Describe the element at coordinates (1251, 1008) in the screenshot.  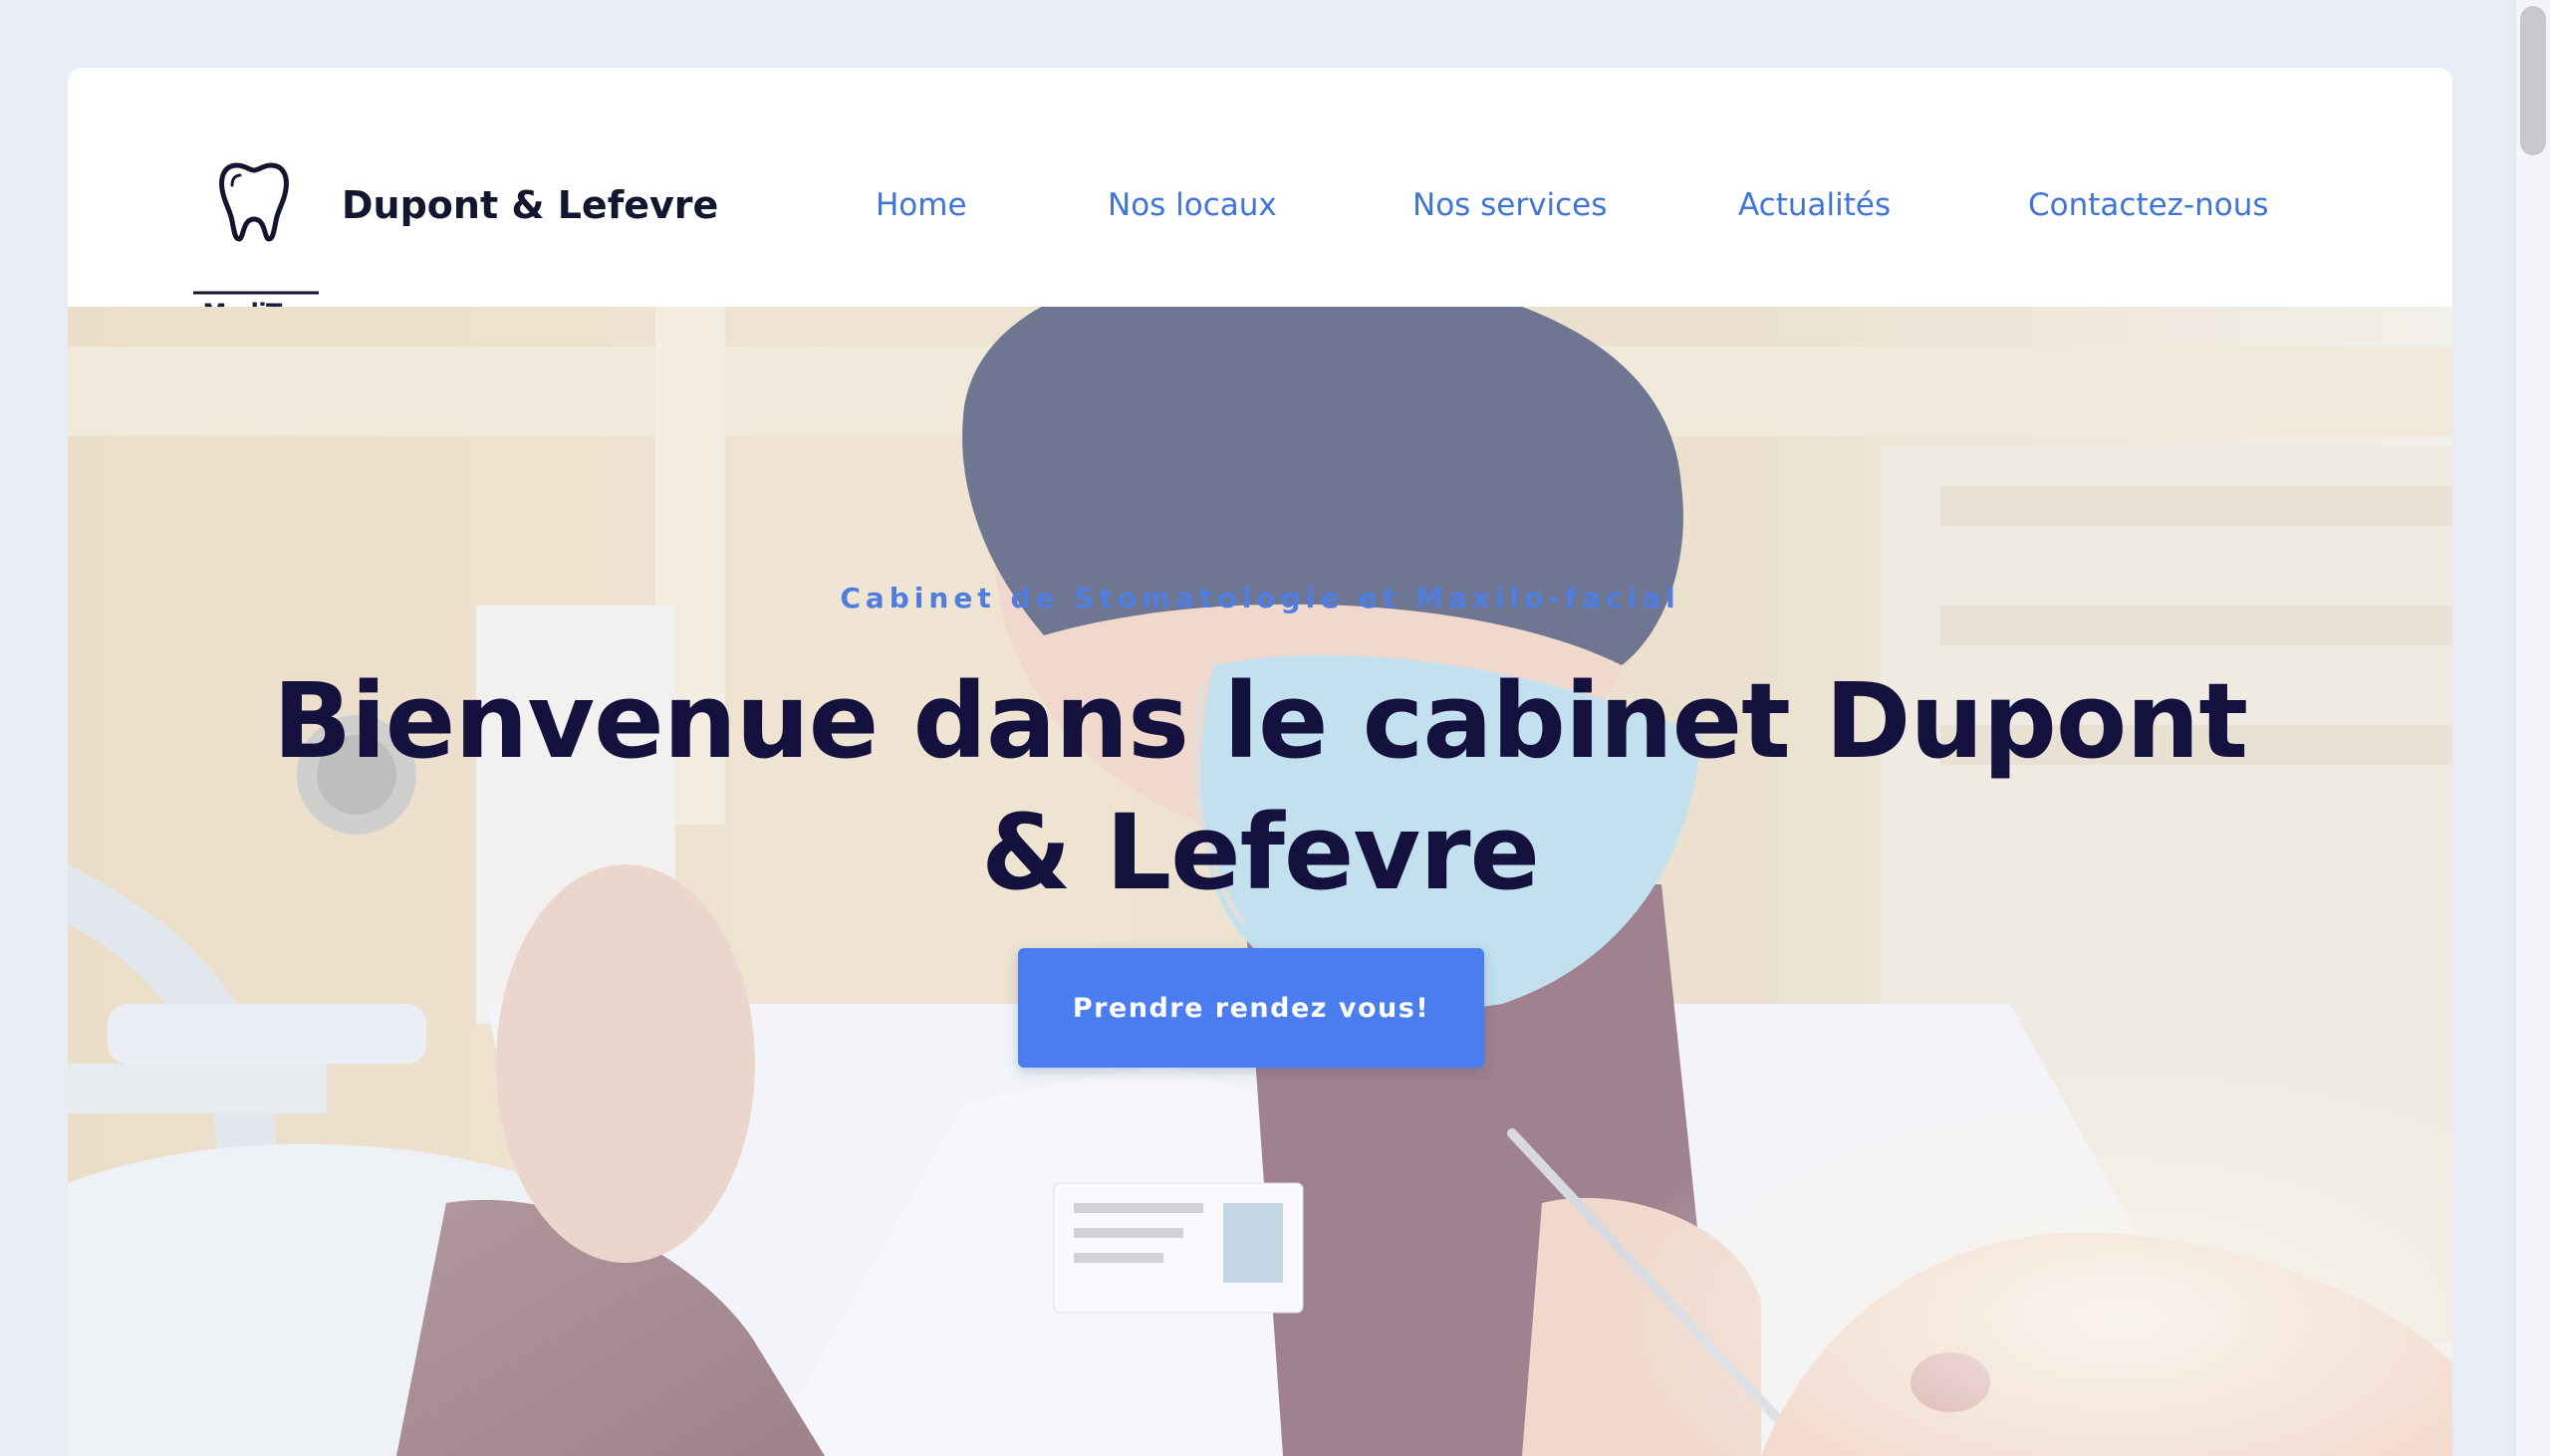
I see `book-appointment-button: Prendre rendez vous!` at that location.